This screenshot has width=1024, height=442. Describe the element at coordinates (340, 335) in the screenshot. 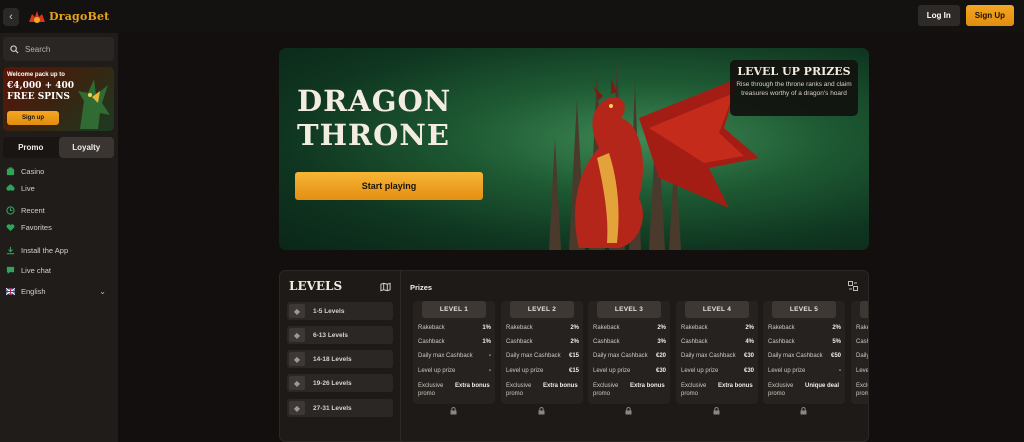

I see `level-group-6-13: ◆ 6-13 Levels` at that location.